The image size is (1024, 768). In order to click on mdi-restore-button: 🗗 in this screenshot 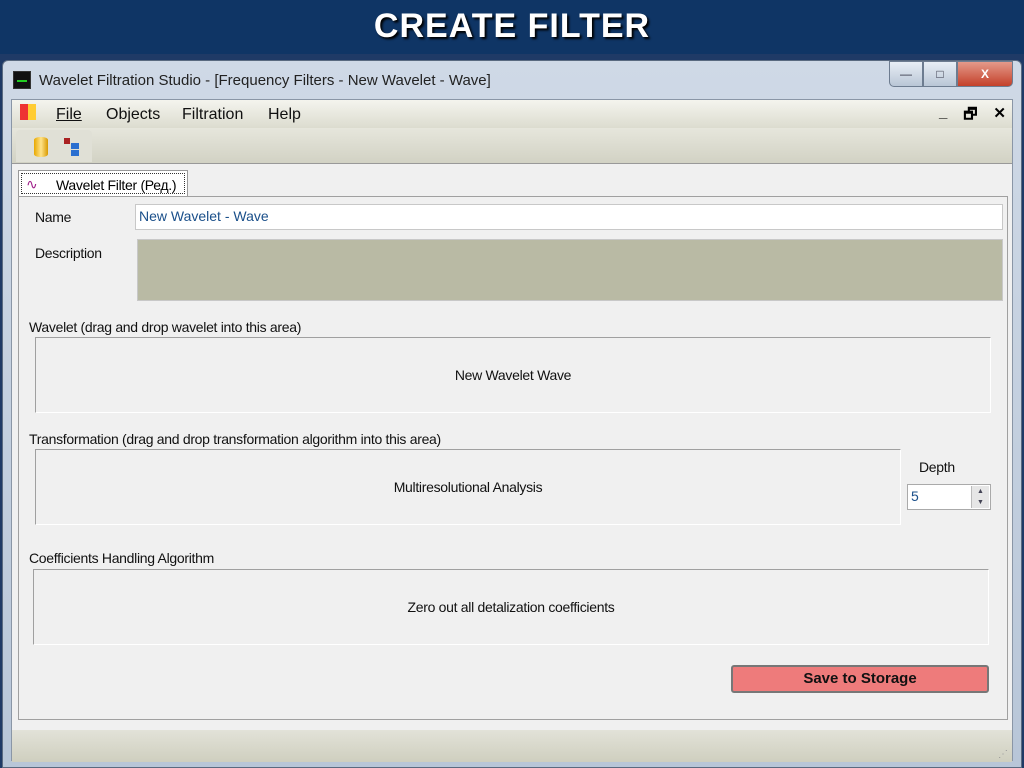, I will do `click(970, 116)`.